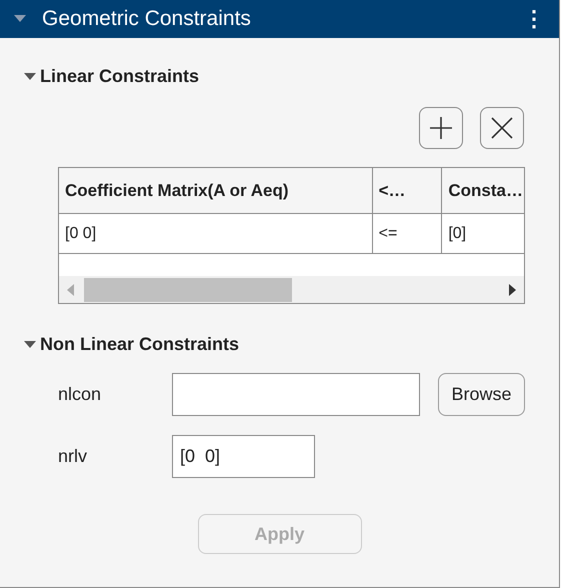  I want to click on field-label: nrlv, so click(73, 456).